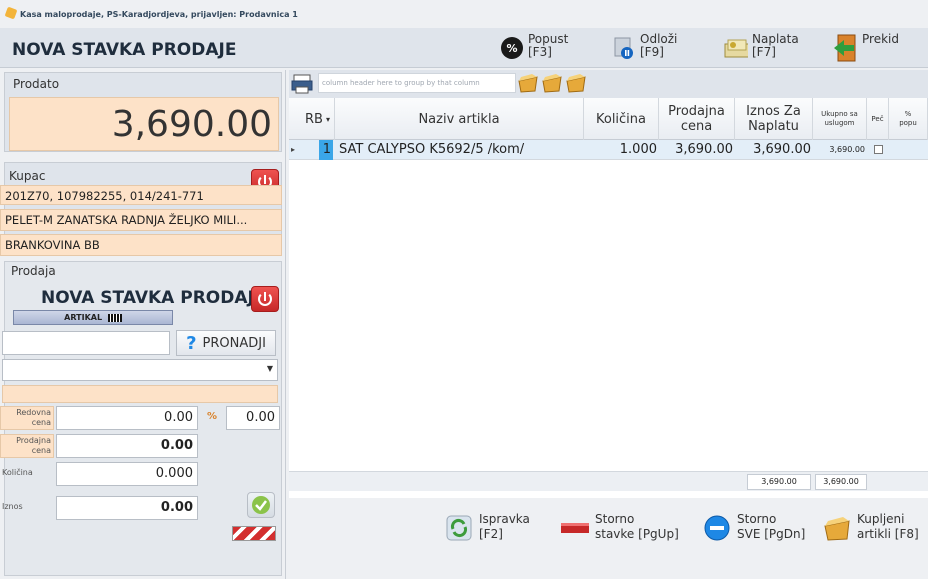 This screenshot has width=928, height=579. I want to click on help-icon: ?, so click(191, 343).